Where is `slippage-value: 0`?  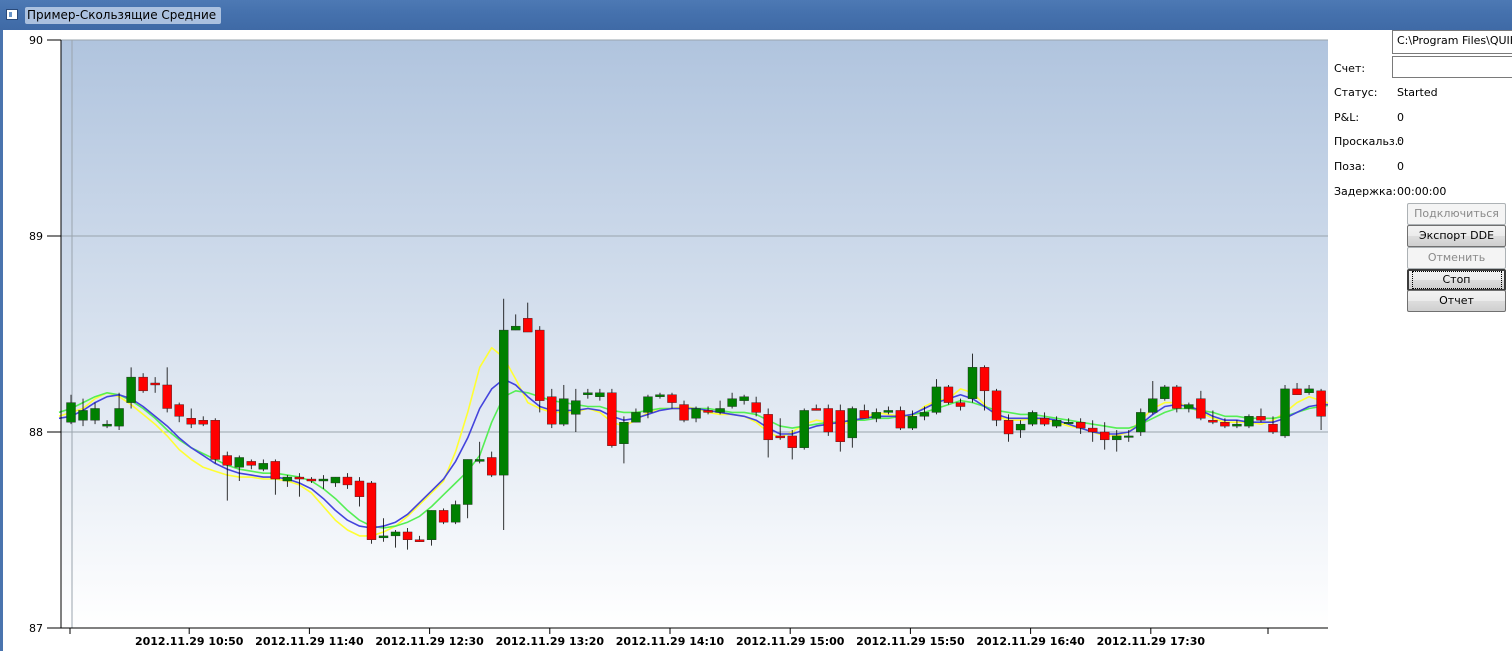 slippage-value: 0 is located at coordinates (1400, 141).